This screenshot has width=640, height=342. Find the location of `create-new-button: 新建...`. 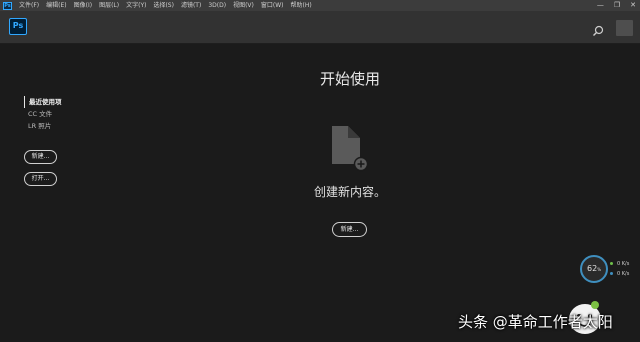

create-new-button: 新建... is located at coordinates (349, 229).